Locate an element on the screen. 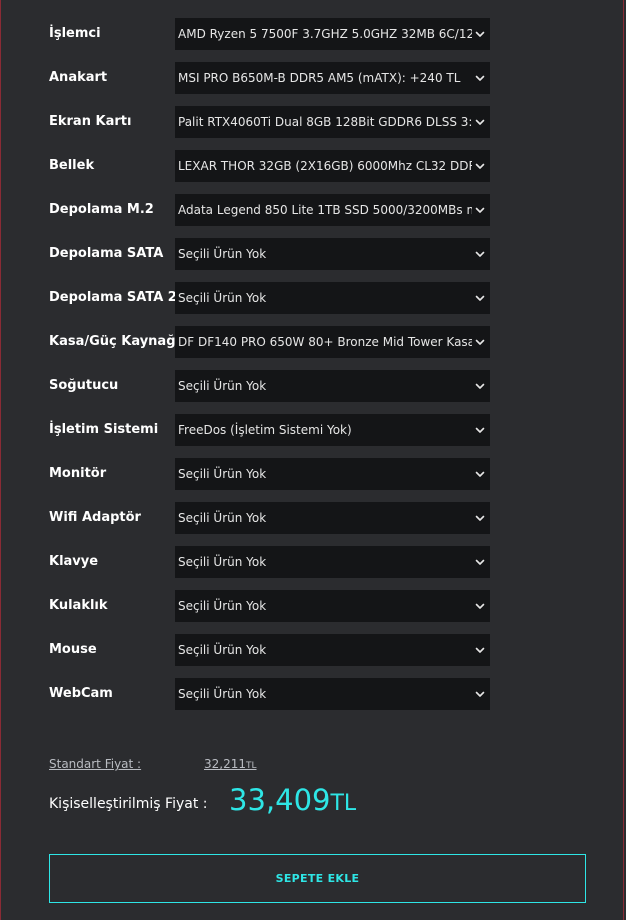 The height and width of the screenshot is (920, 626). component-row: Monitör Seçili Ürün Yok is located at coordinates (312, 480).